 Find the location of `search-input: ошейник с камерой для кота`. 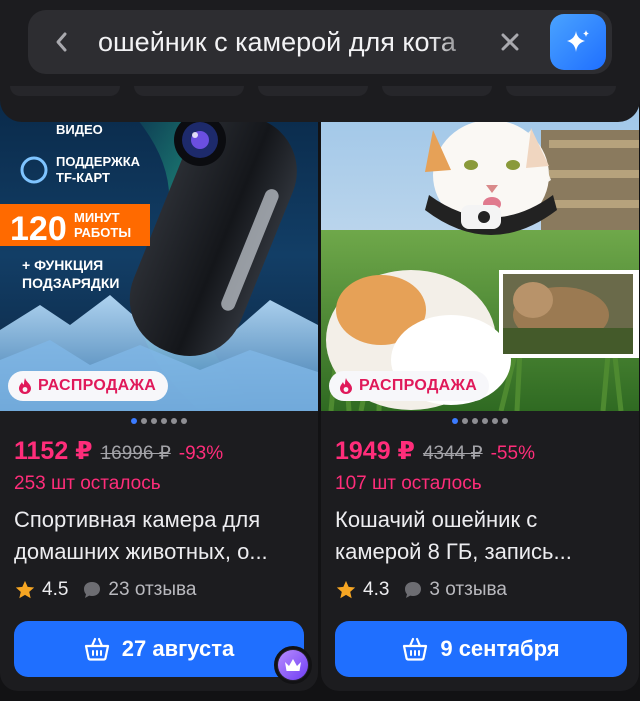

search-input: ошейник с камерой для кота is located at coordinates (293, 42).